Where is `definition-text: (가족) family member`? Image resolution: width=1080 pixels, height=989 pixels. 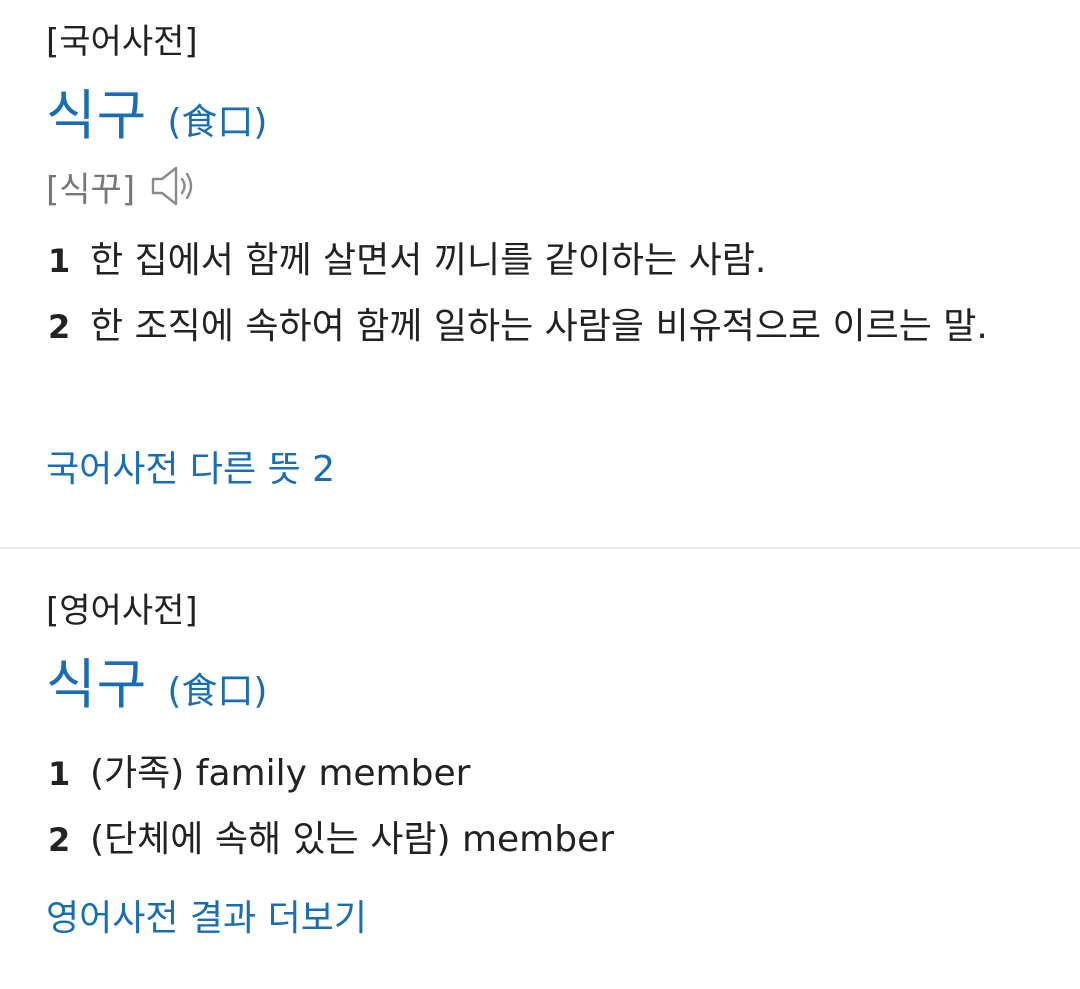
definition-text: (가족) family member is located at coordinates (280, 773).